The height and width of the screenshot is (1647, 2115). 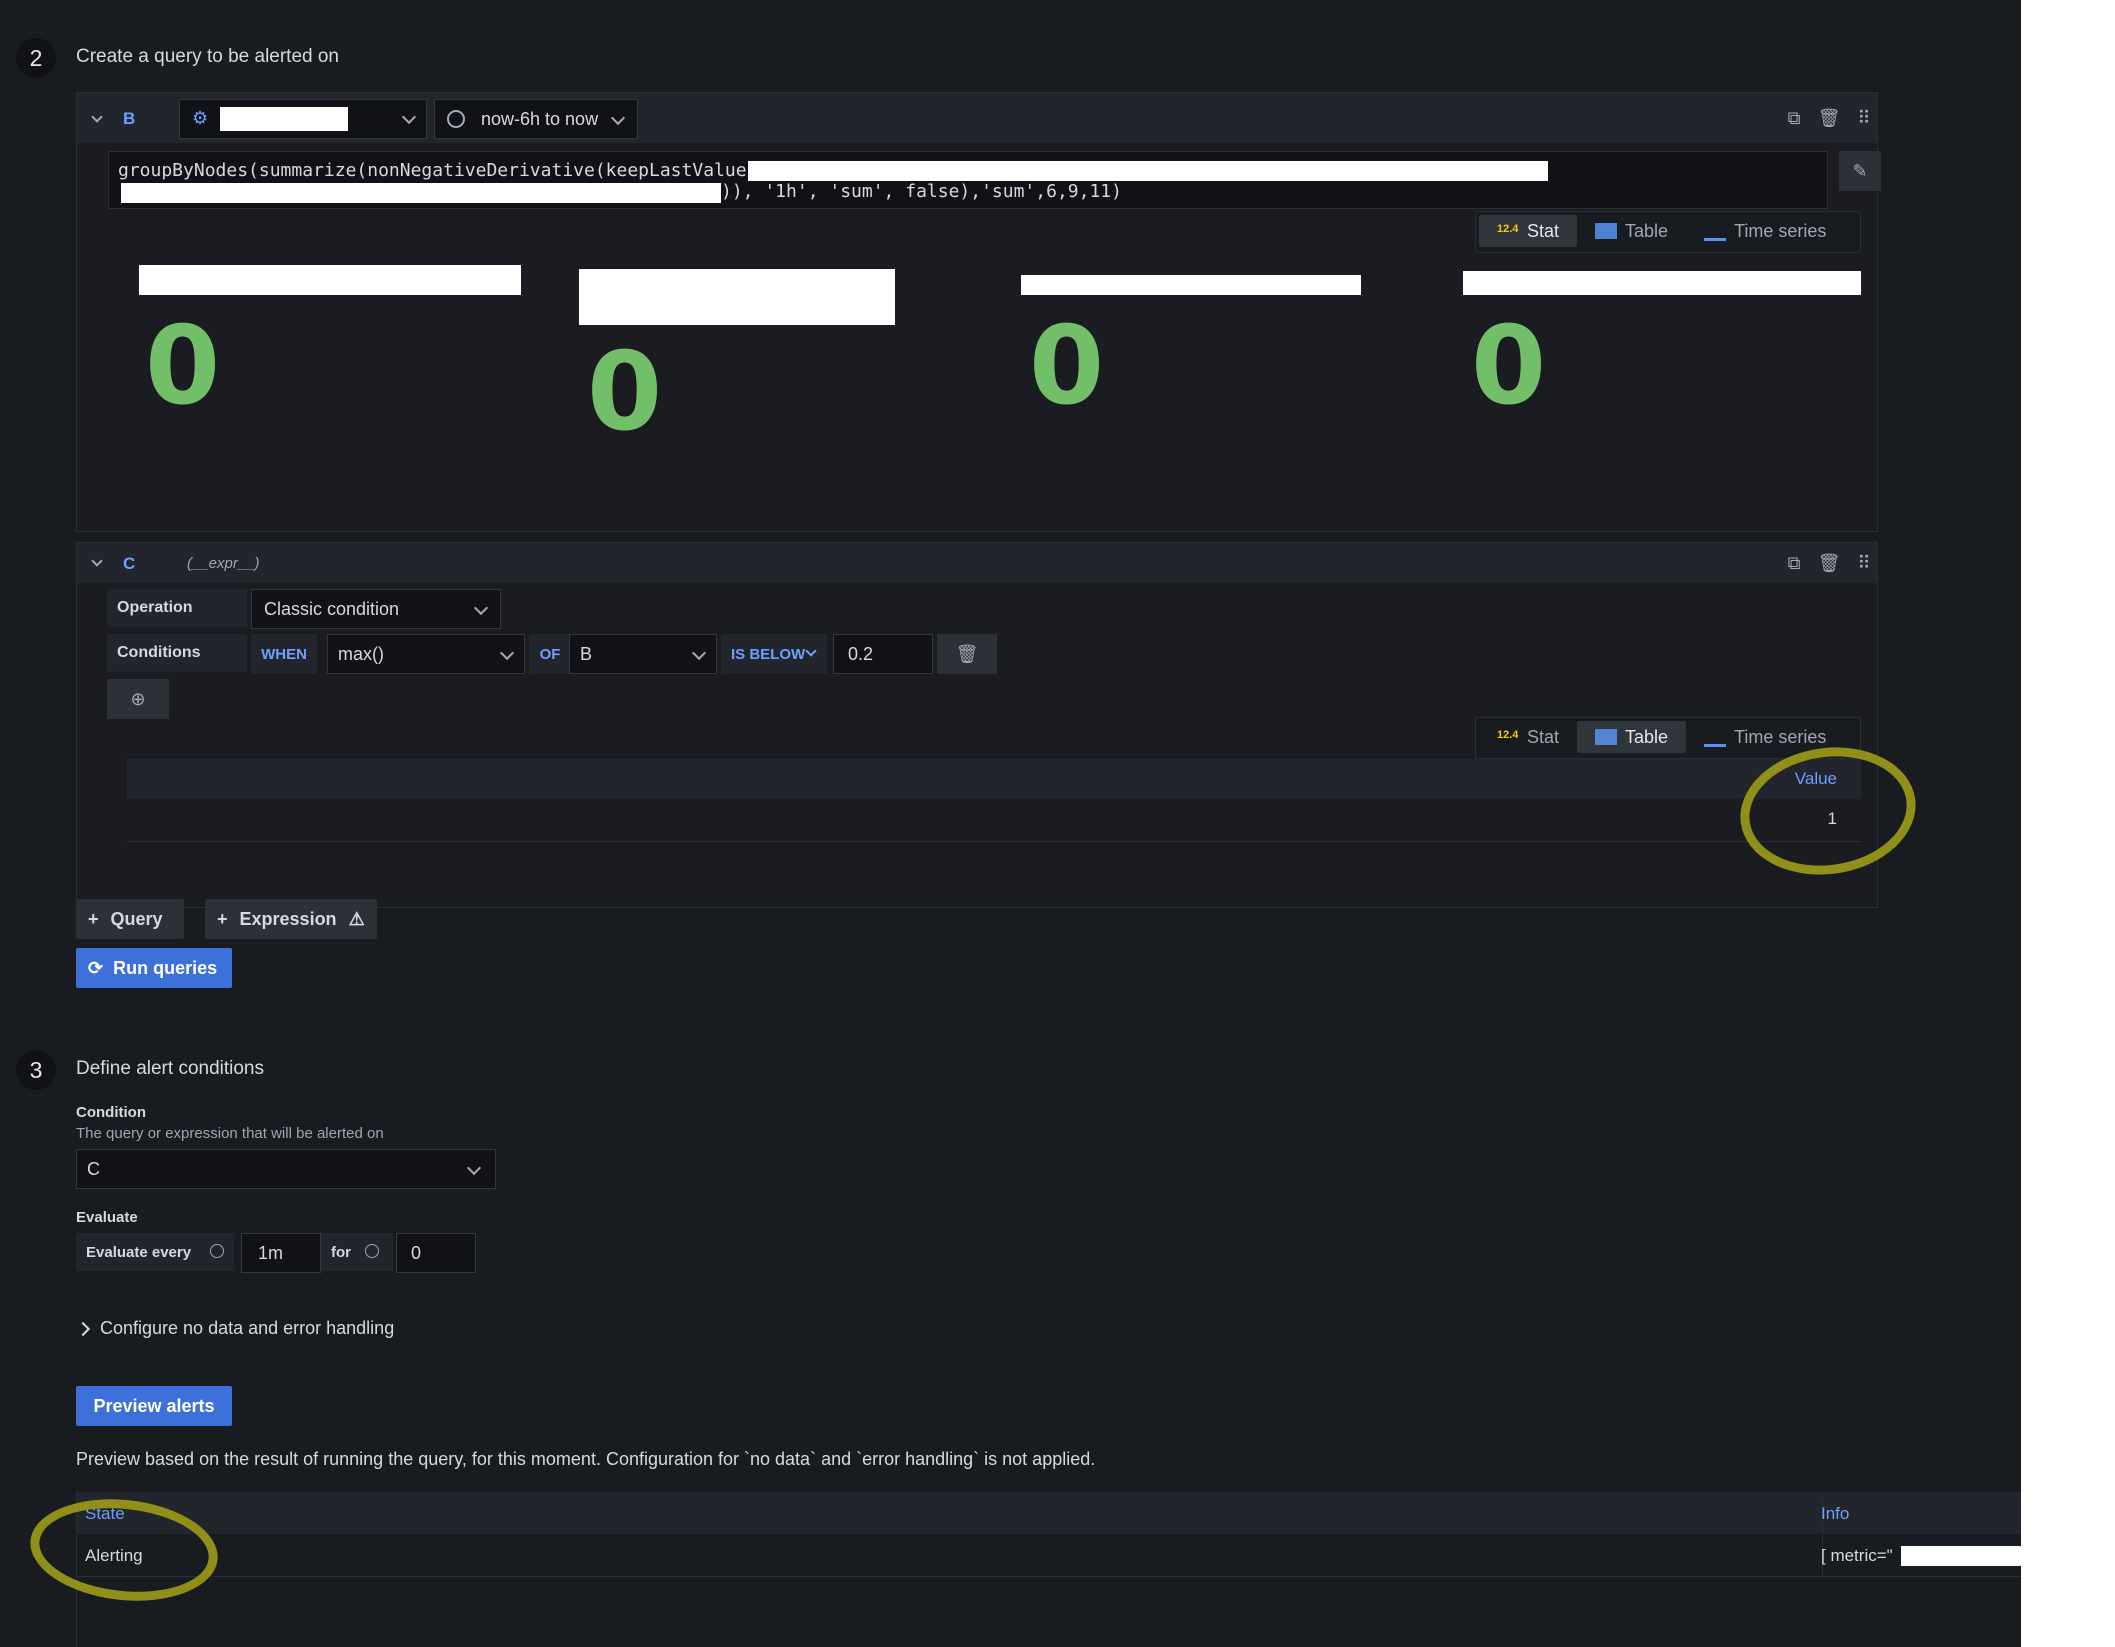 I want to click on warning-icon: ⚠, so click(x=356, y=918).